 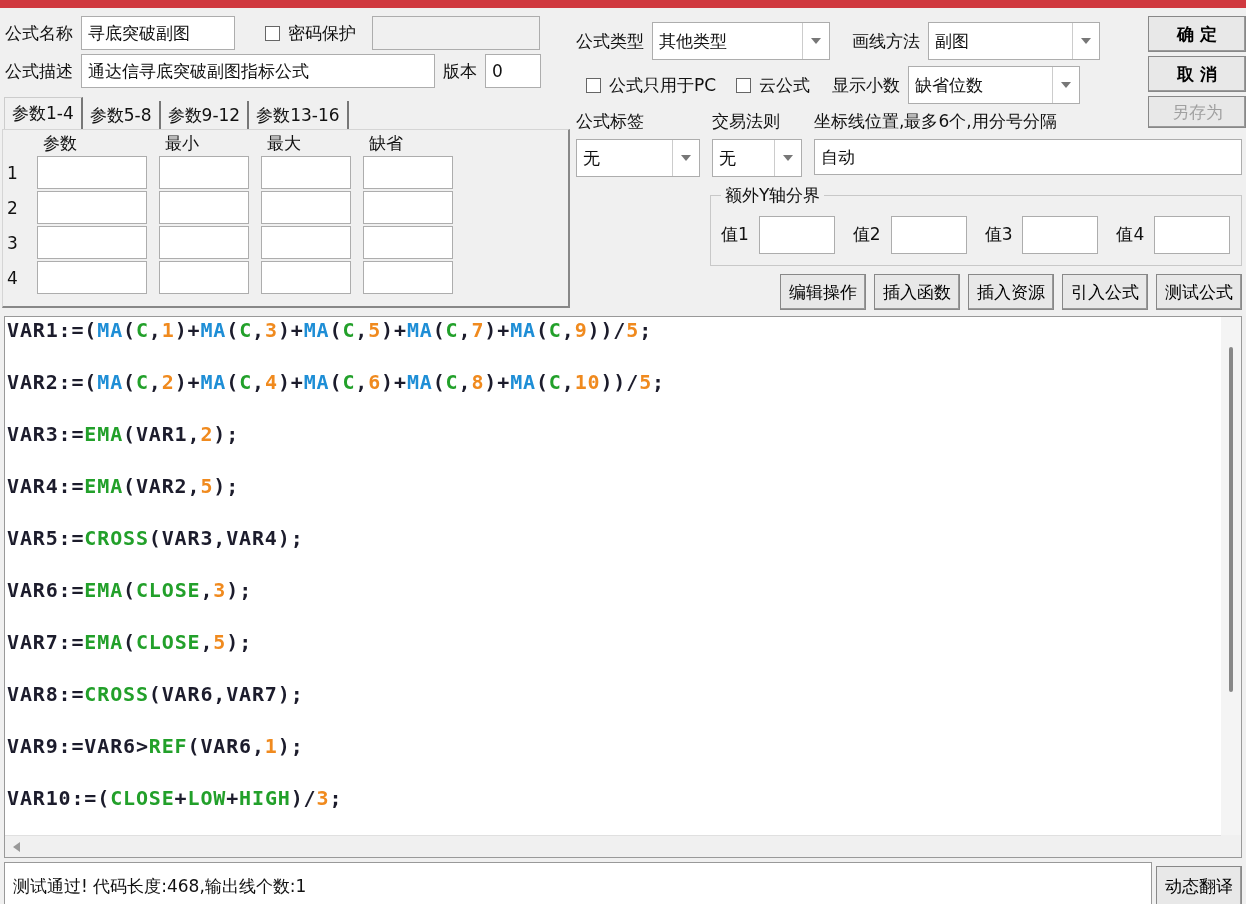 What do you see at coordinates (123, 434) in the screenshot?
I see `code-line: VAR3:=EMA(VAR1,2);` at bounding box center [123, 434].